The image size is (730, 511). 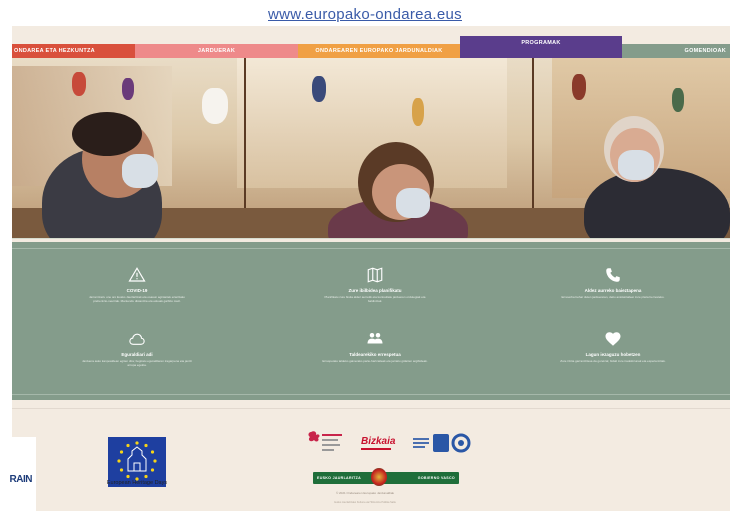 I want to click on partner-logo-bizkaia-museum, so click(x=325, y=441).